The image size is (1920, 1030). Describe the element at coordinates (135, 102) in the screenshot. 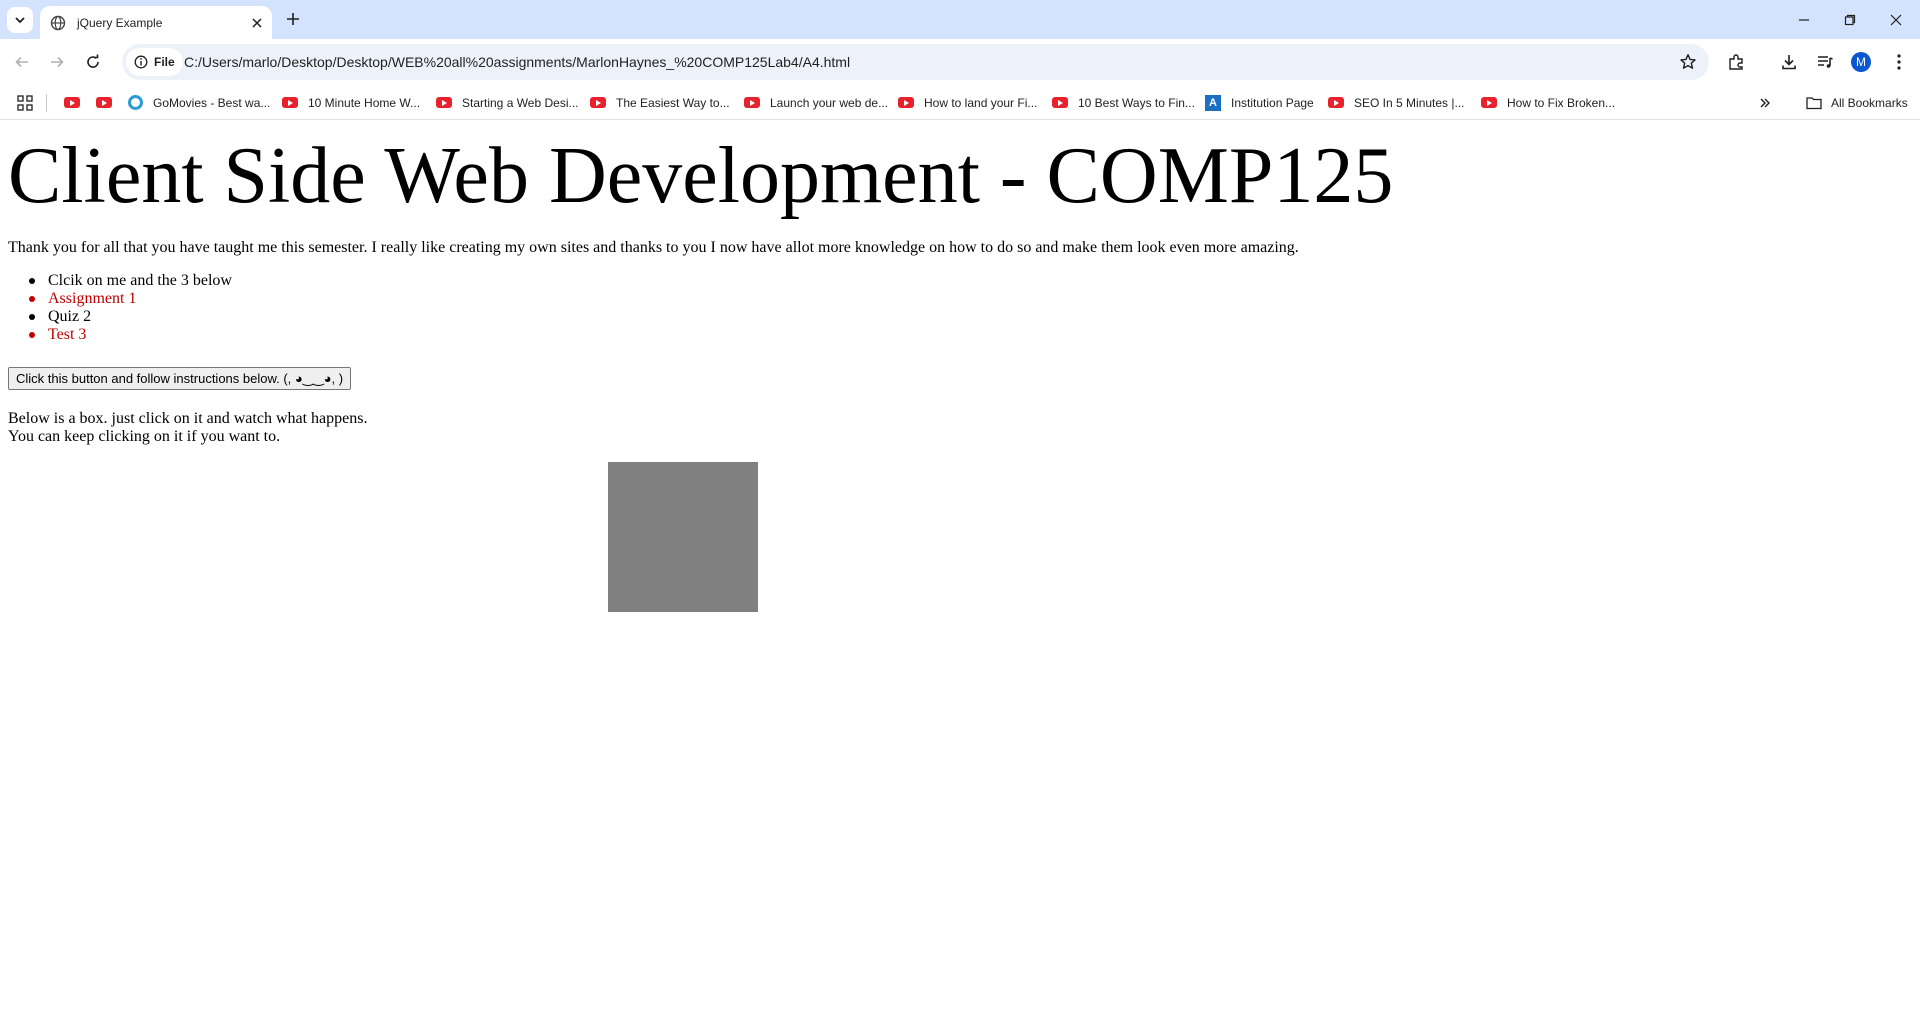

I see `gomovies-icon` at that location.